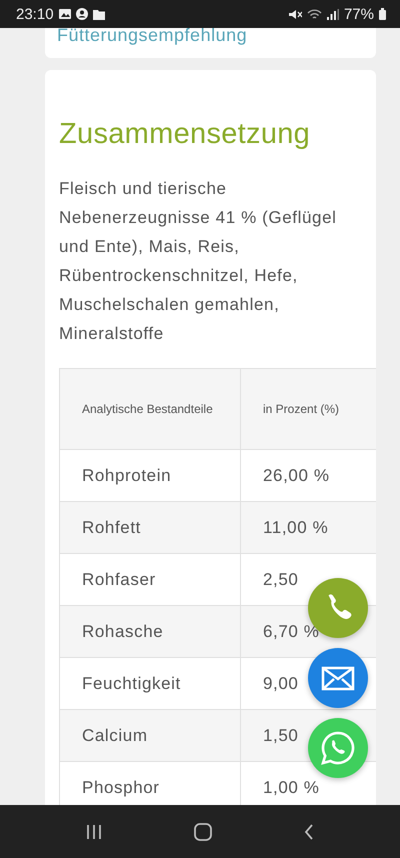 The height and width of the screenshot is (858, 400). What do you see at coordinates (338, 748) in the screenshot?
I see `chat-phone-icon` at bounding box center [338, 748].